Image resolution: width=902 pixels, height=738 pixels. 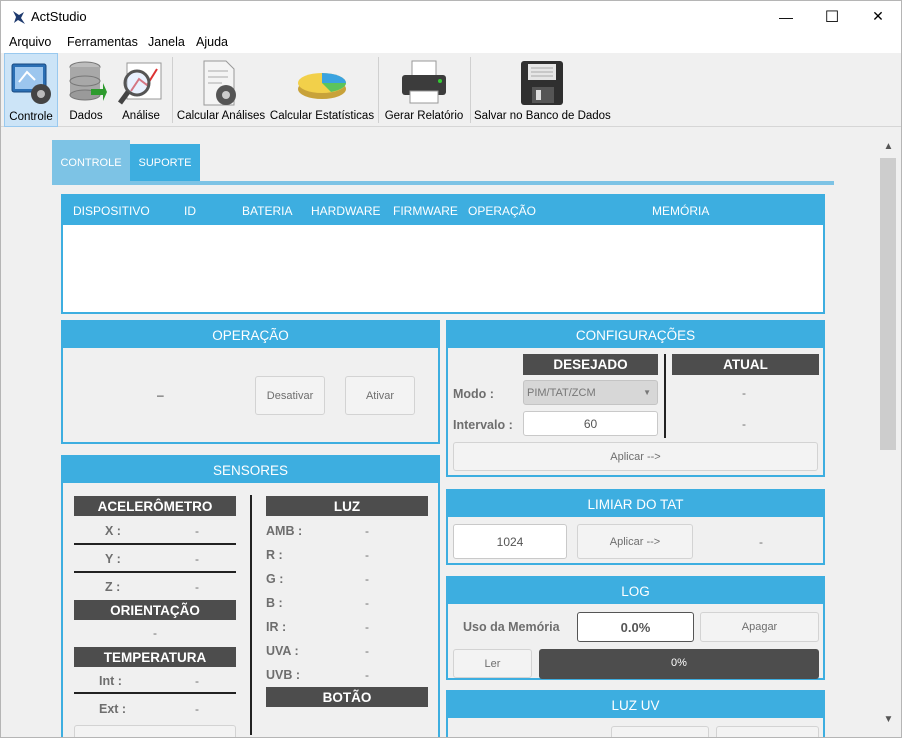 I want to click on dados-tool-button: Dados, so click(x=86, y=90).